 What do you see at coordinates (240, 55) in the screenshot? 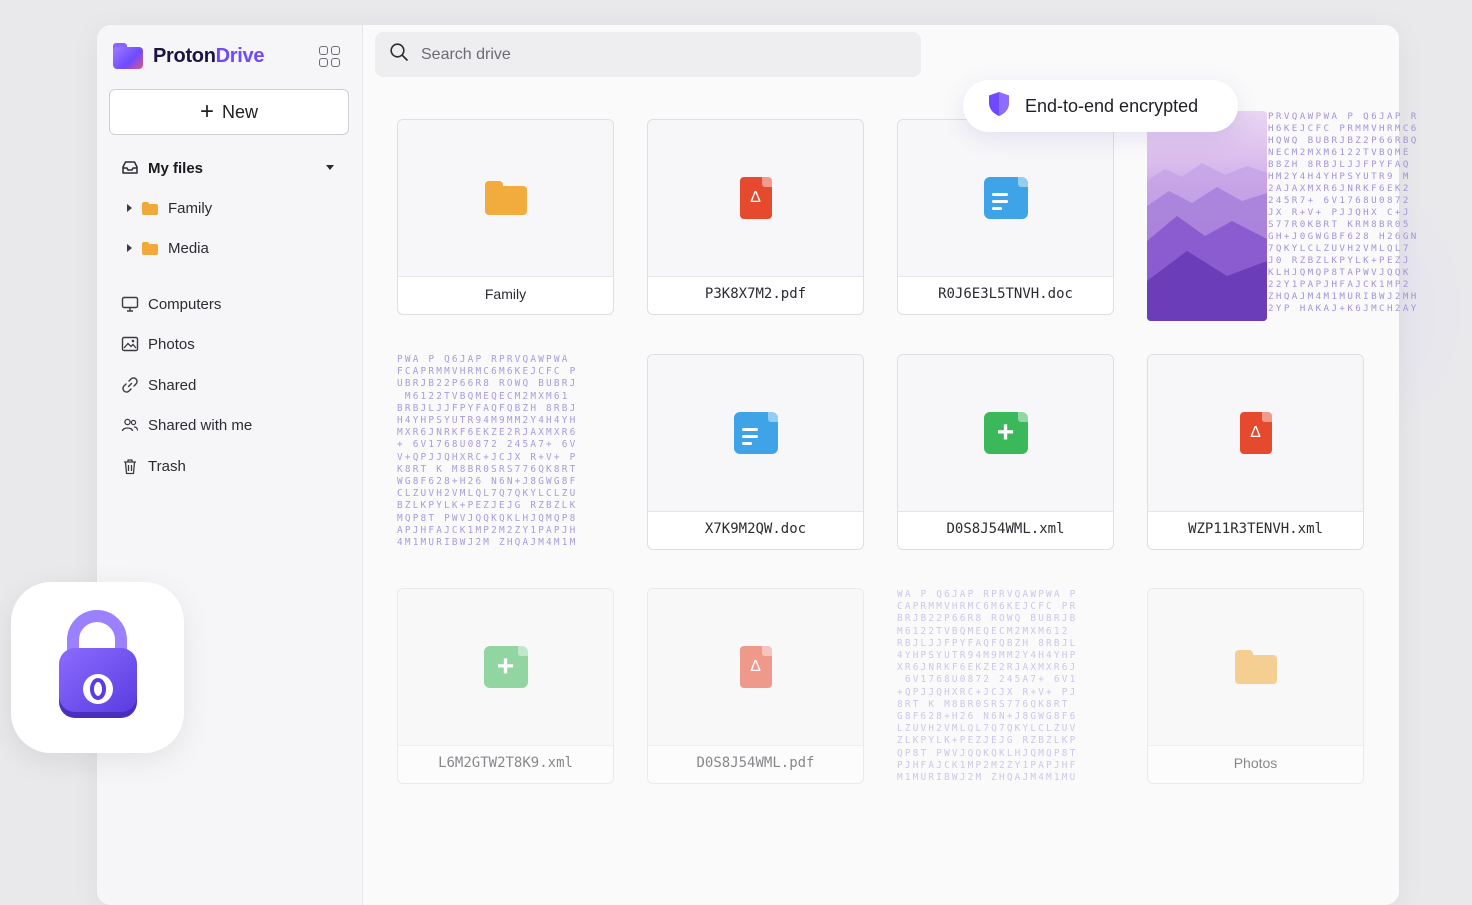
I see `brand-part2: Drive` at bounding box center [240, 55].